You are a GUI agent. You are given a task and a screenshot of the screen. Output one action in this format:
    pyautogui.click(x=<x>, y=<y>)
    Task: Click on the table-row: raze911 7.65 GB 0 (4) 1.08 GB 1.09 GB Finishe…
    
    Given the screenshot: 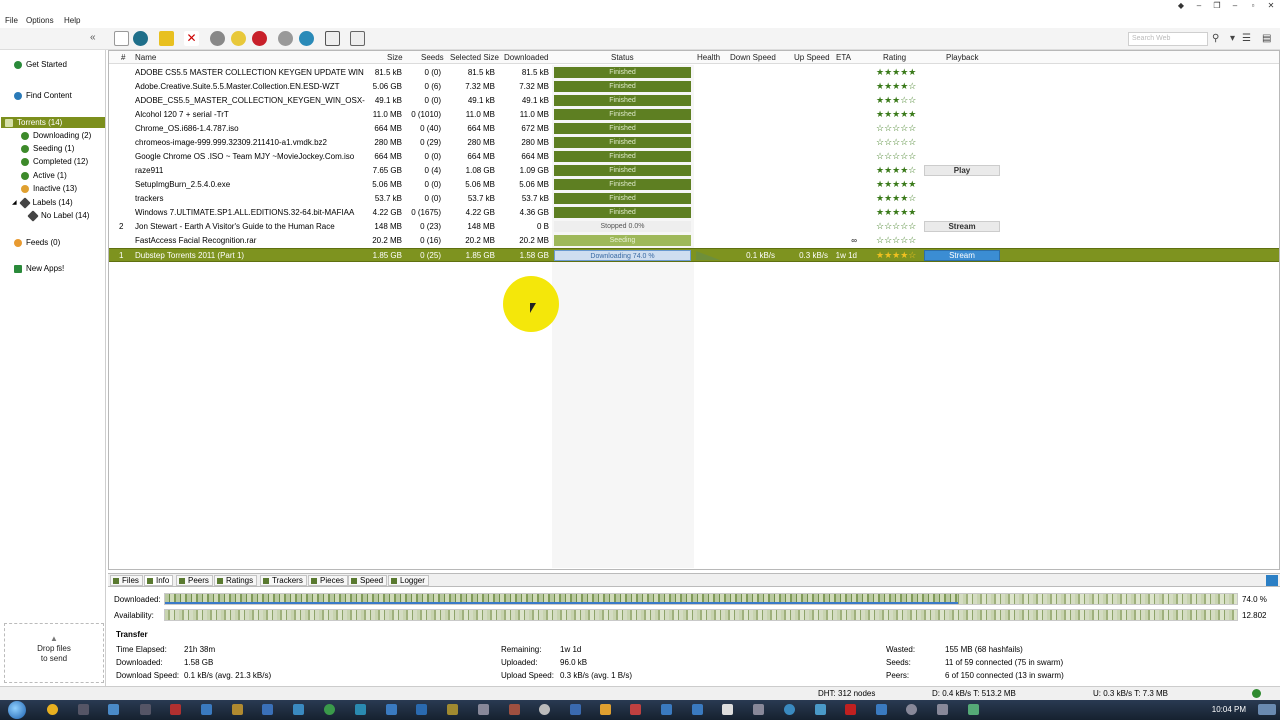 What is the action you would take?
    pyautogui.click(x=694, y=171)
    